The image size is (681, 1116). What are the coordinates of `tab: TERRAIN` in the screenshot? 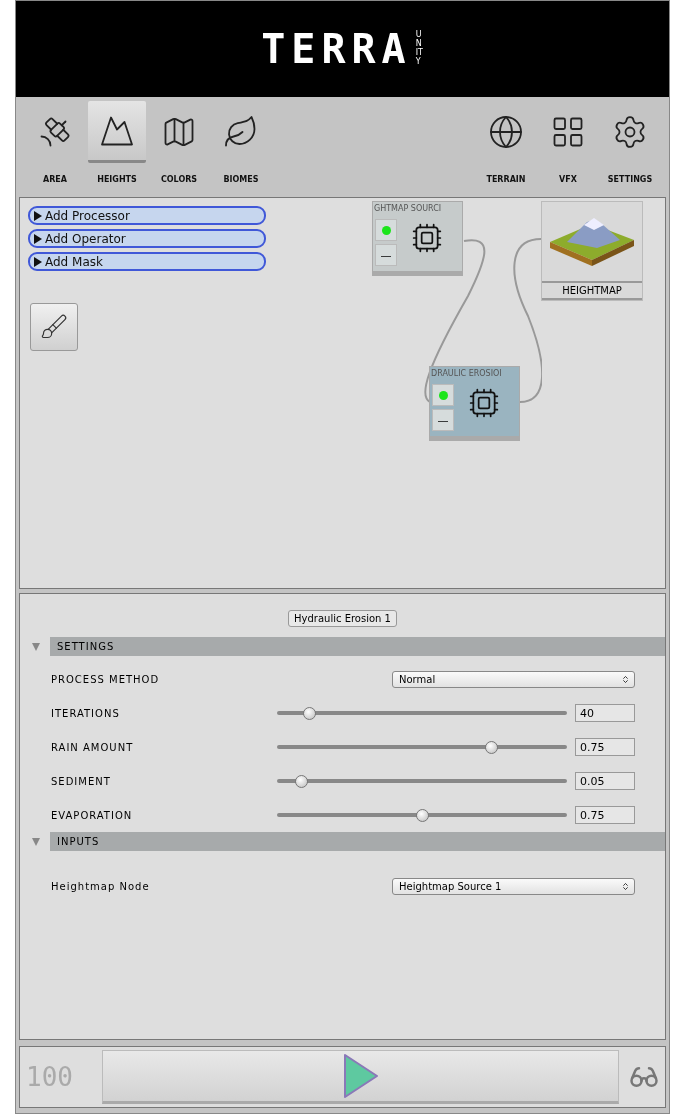 It's located at (506, 145).